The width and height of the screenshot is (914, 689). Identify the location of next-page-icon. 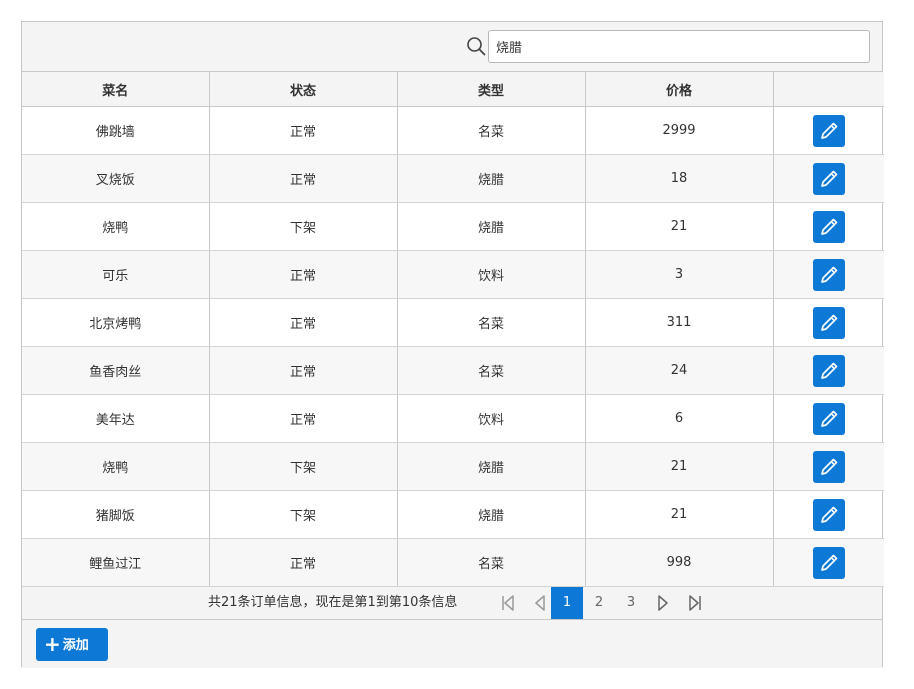
(663, 603).